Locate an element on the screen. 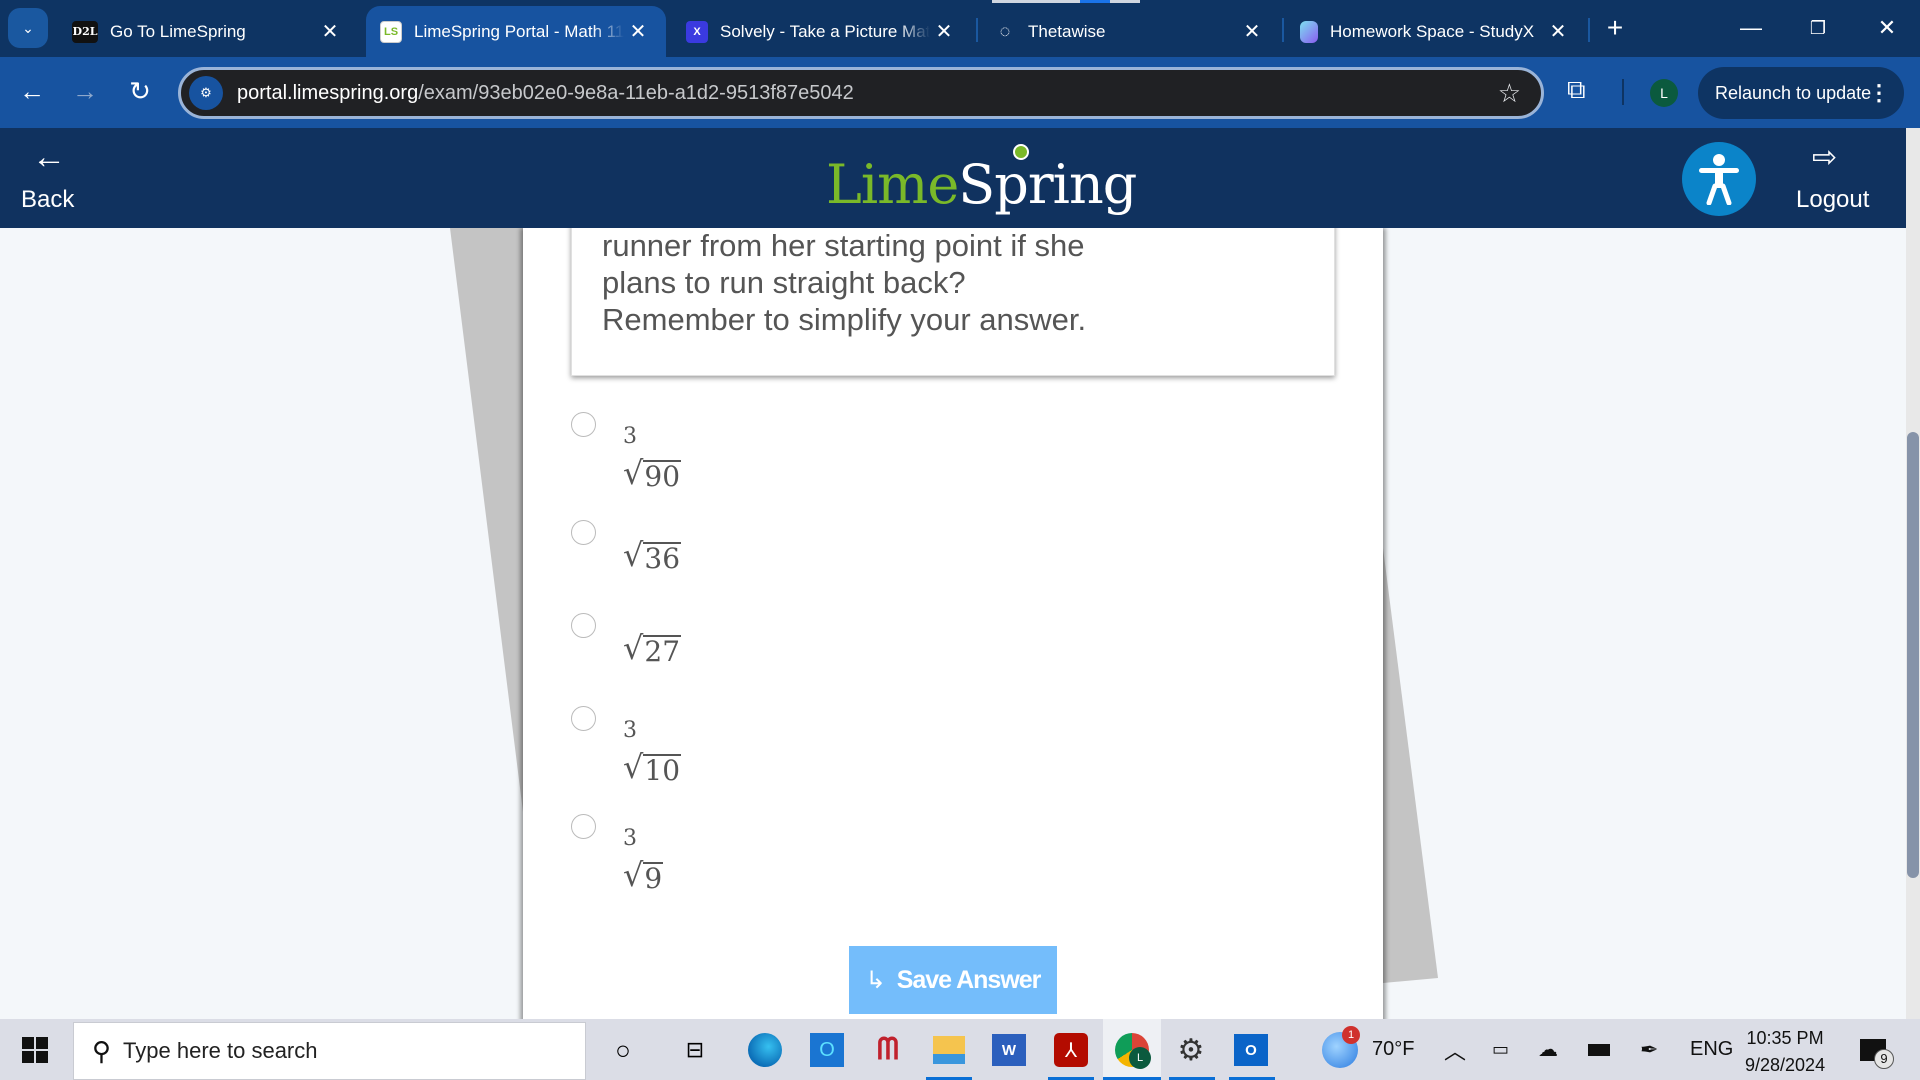 Image resolution: width=1920 pixels, height=1080 pixels. more-menu-icon: ⋮ is located at coordinates (1879, 93).